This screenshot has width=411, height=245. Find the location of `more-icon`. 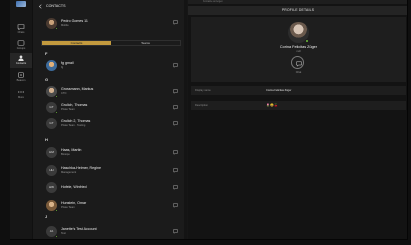

more-icon is located at coordinates (21, 92).